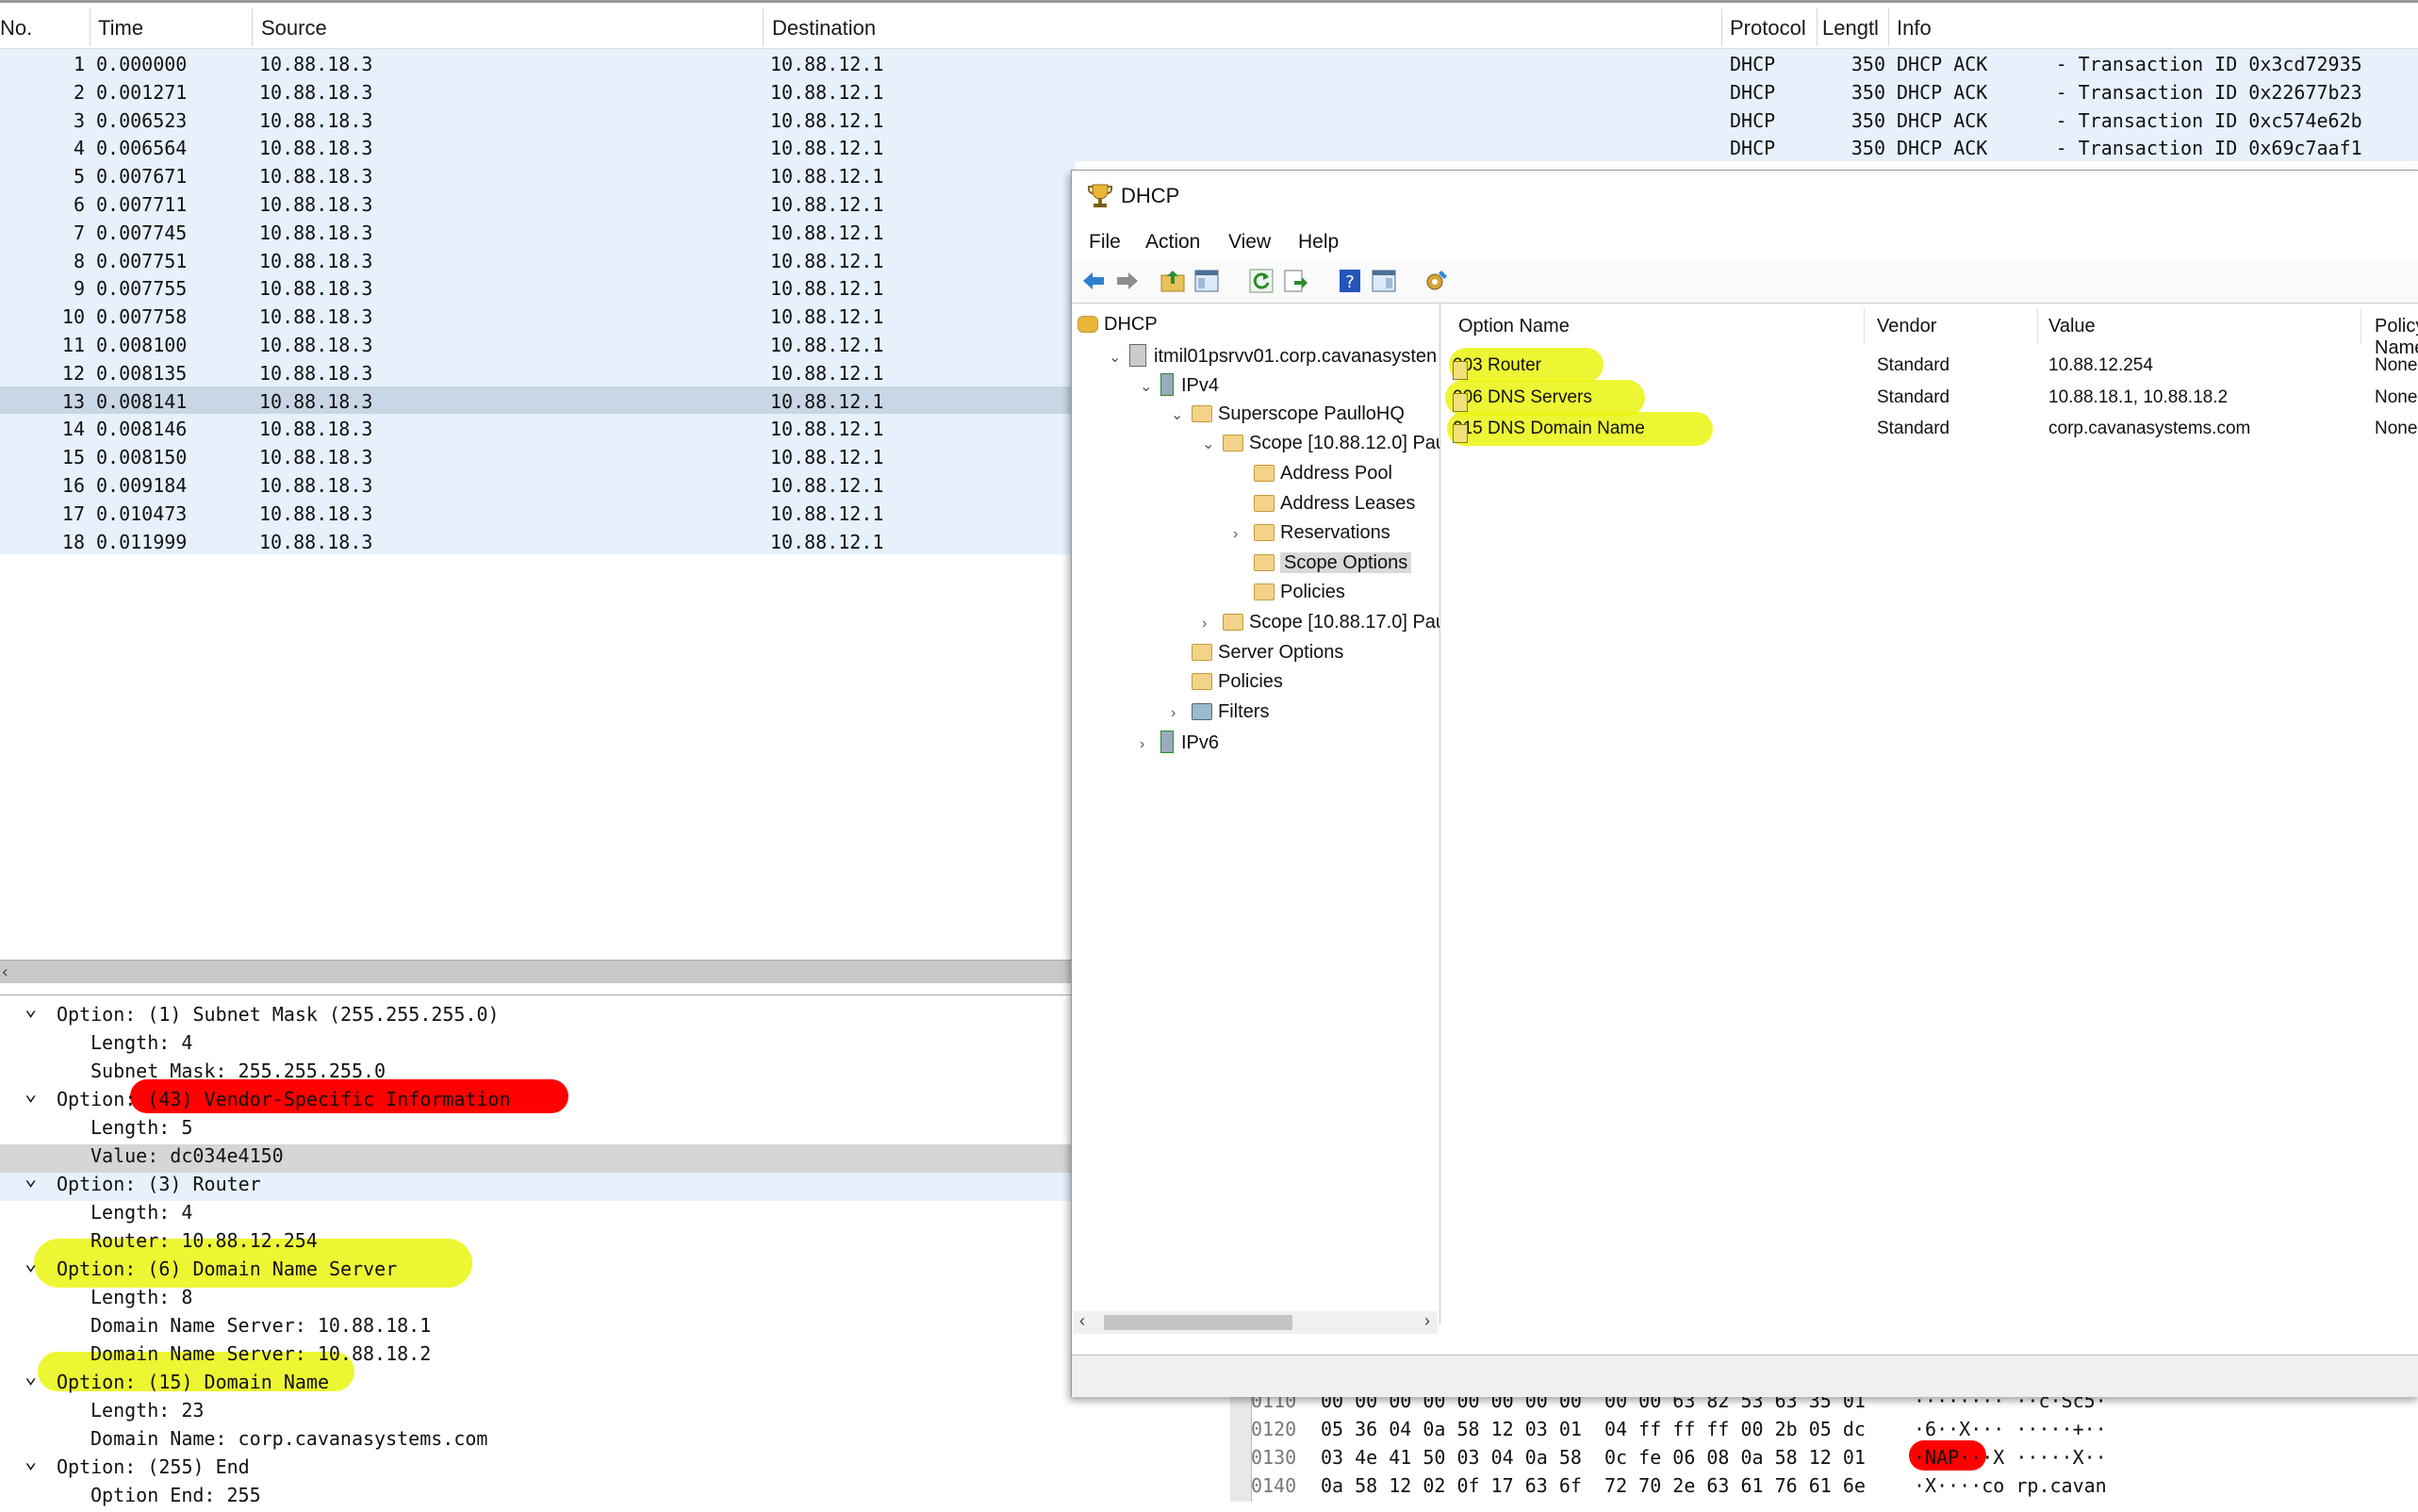 The width and height of the screenshot is (2418, 1512). Describe the element at coordinates (537, 316) in the screenshot. I see `packet-row: 10 0.007758 10.88.18.3 10.88.12.1` at that location.